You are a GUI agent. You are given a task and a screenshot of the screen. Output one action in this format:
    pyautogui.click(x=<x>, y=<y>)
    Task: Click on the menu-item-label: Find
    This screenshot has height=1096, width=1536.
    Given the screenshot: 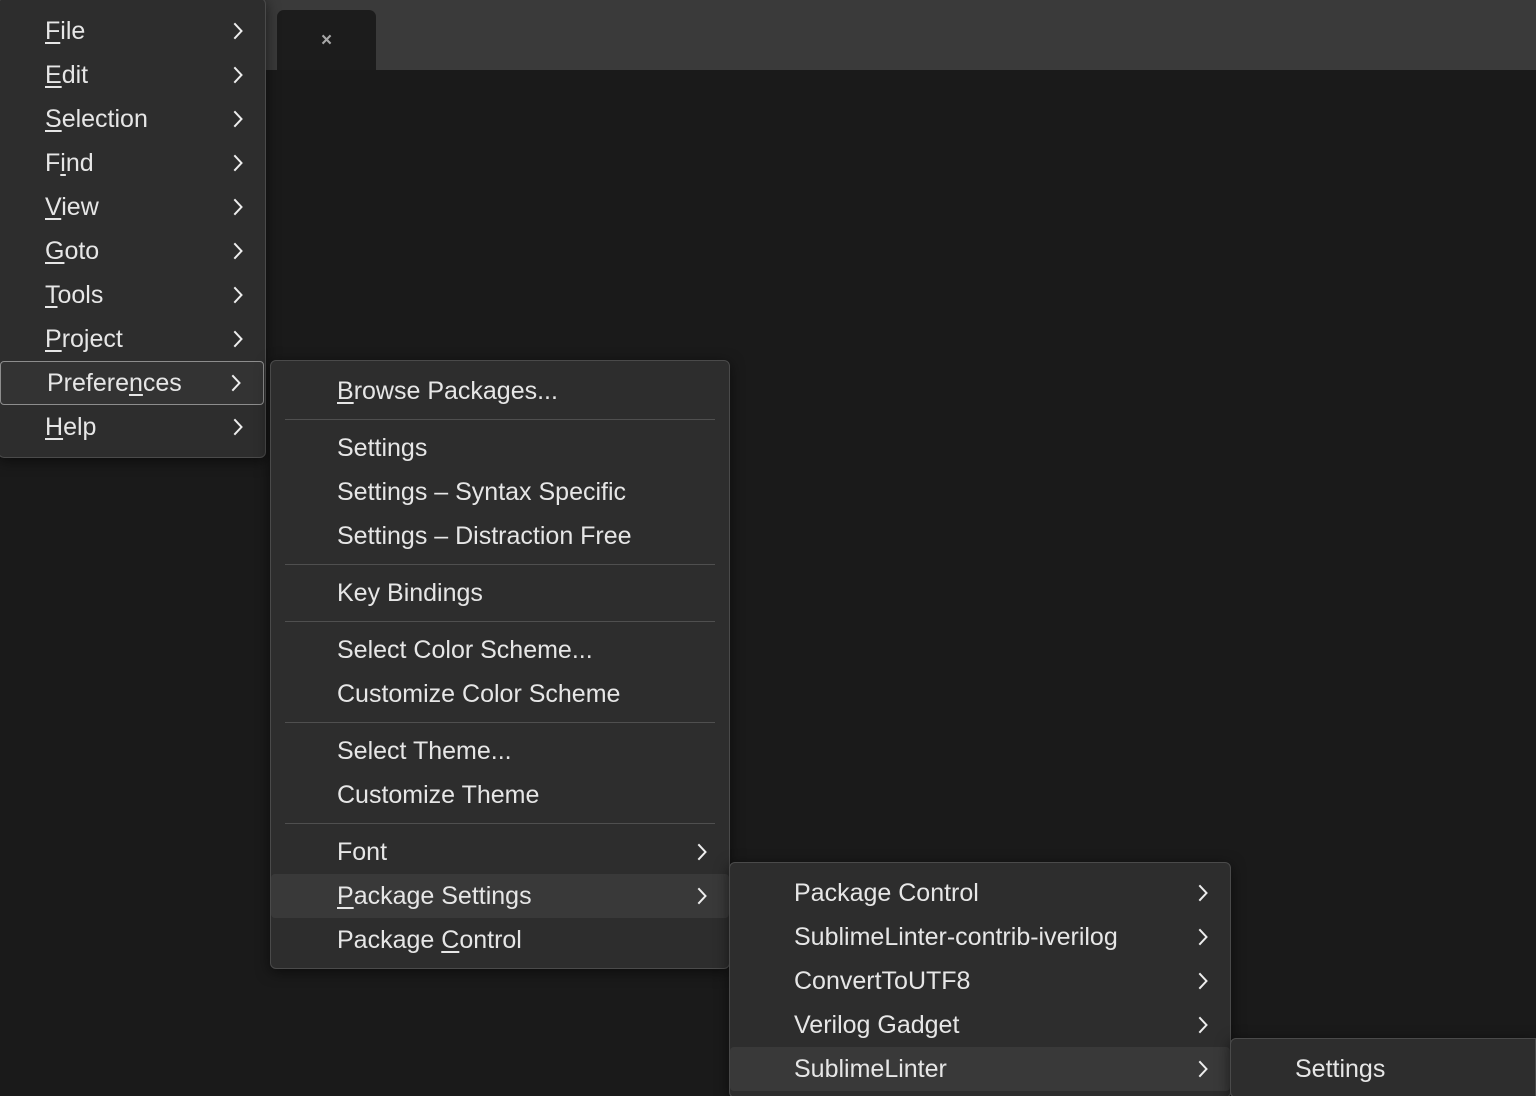 What is the action you would take?
    pyautogui.click(x=69, y=162)
    